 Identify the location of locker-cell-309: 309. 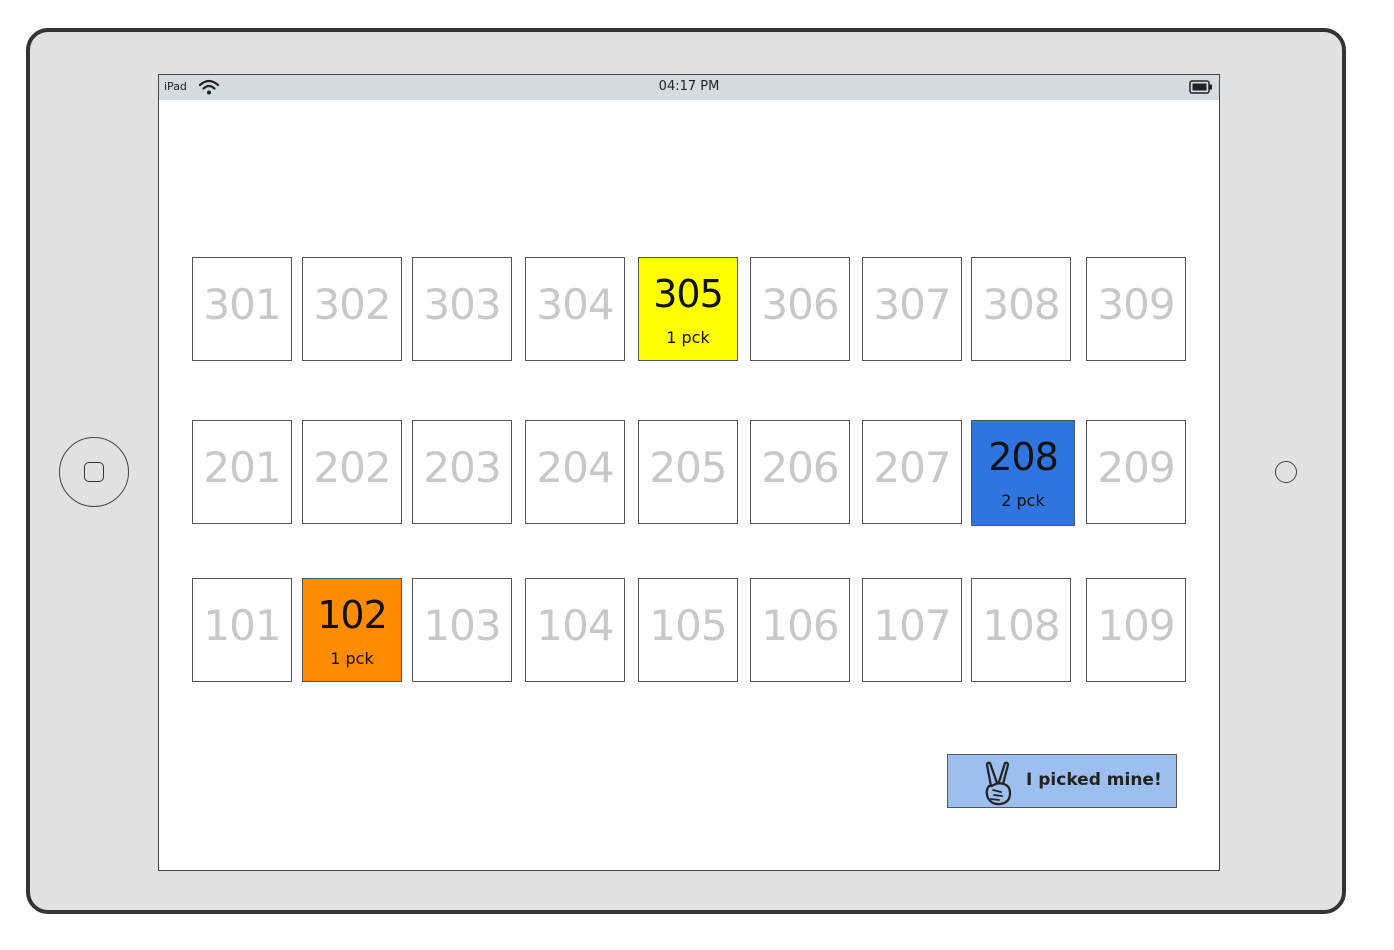
(1136, 309).